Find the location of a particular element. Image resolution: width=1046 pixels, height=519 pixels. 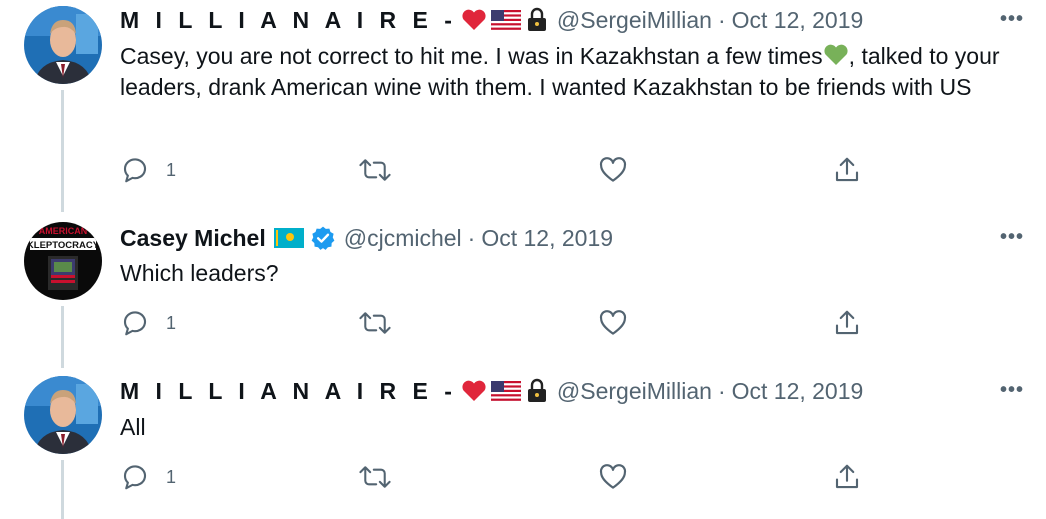

kleptocracy-avatar-icon: AMERICAN KLEPTOCRACY is located at coordinates (63, 261).